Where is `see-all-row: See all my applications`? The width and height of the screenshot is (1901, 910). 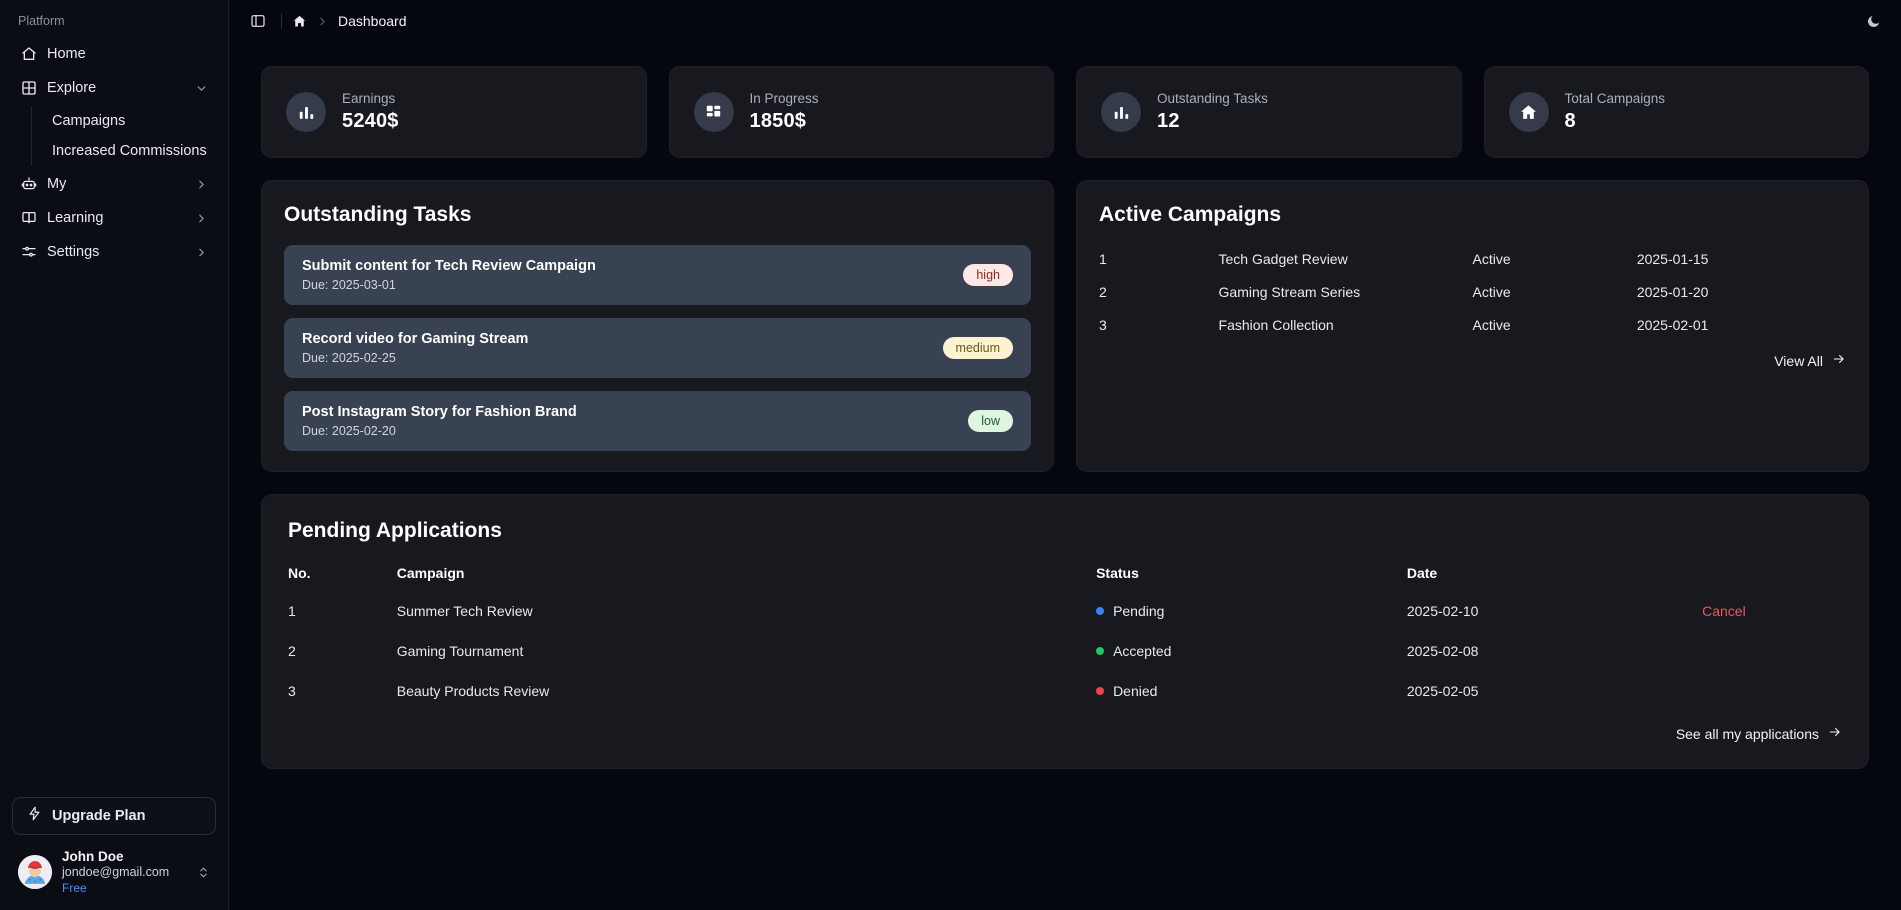
see-all-row: See all my applications is located at coordinates (1065, 733).